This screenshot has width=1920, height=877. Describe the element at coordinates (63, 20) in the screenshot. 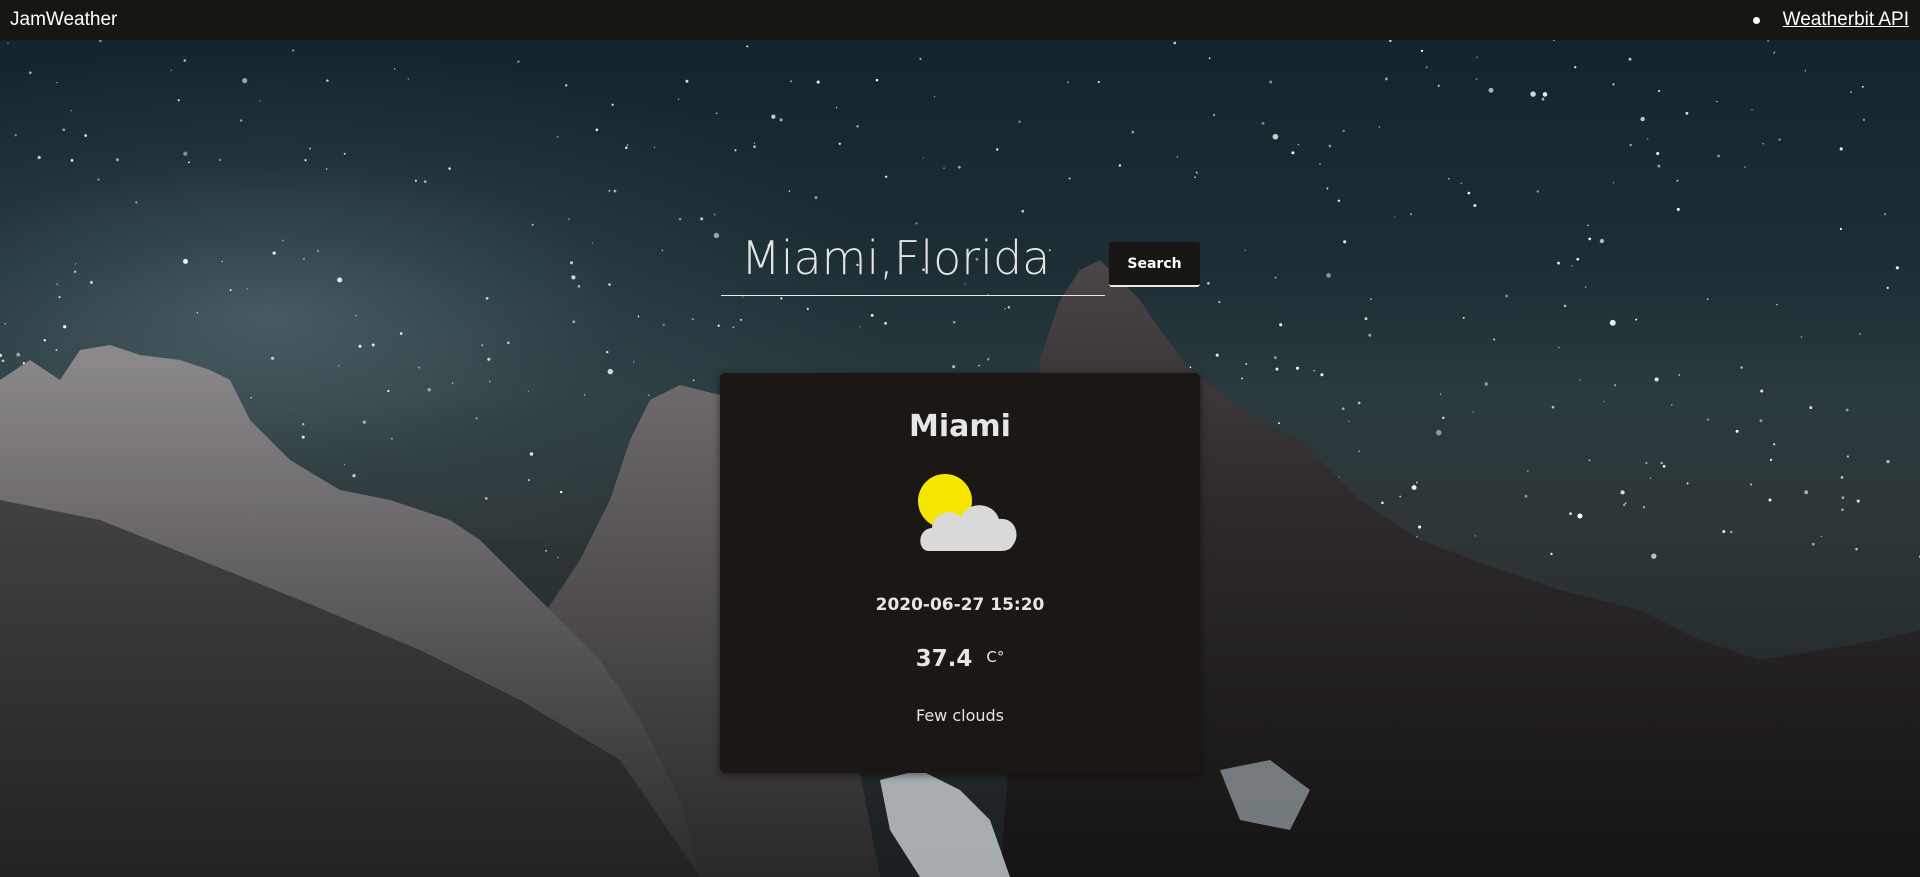

I see `brand-logo: JamWeather` at that location.